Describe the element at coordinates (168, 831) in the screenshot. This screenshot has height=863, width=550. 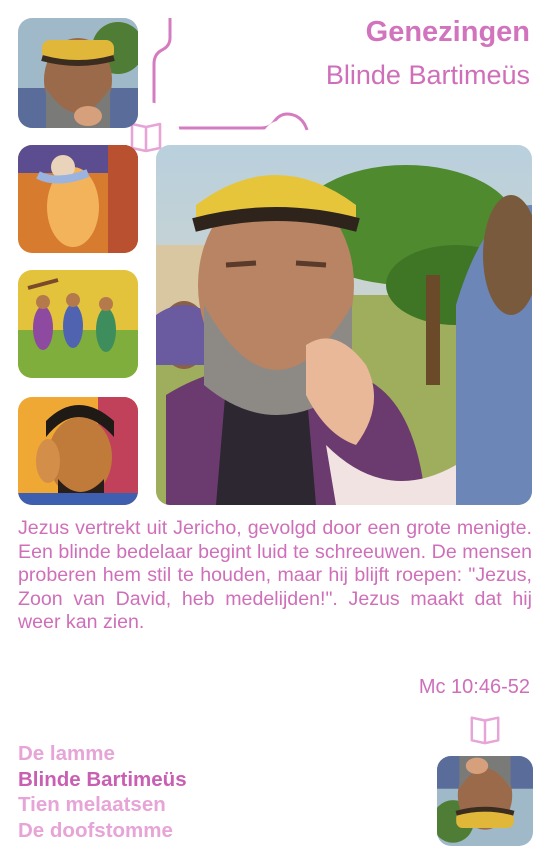
I see `menu-item-de-doofstomme: De doofstomme` at that location.